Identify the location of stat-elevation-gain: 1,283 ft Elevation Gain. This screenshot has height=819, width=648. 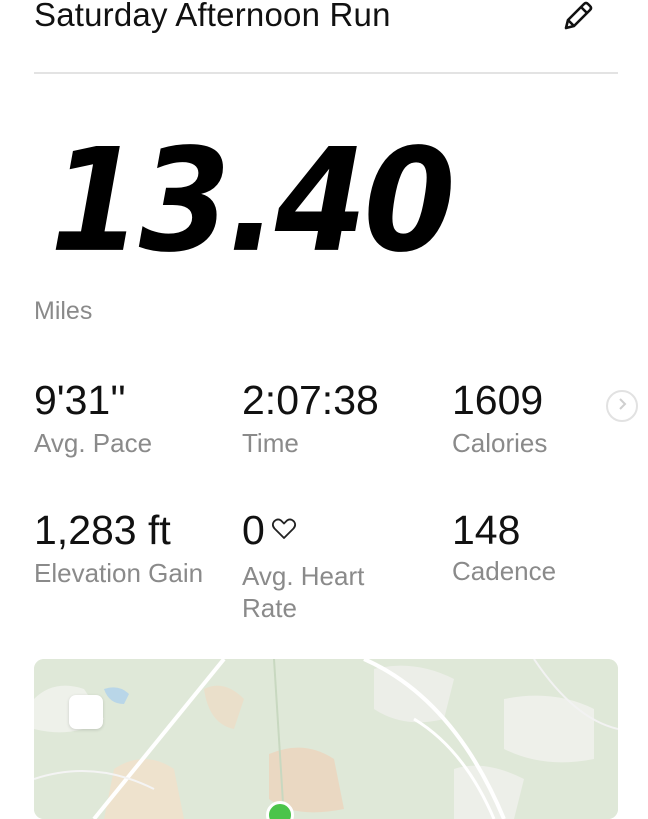
(134, 549).